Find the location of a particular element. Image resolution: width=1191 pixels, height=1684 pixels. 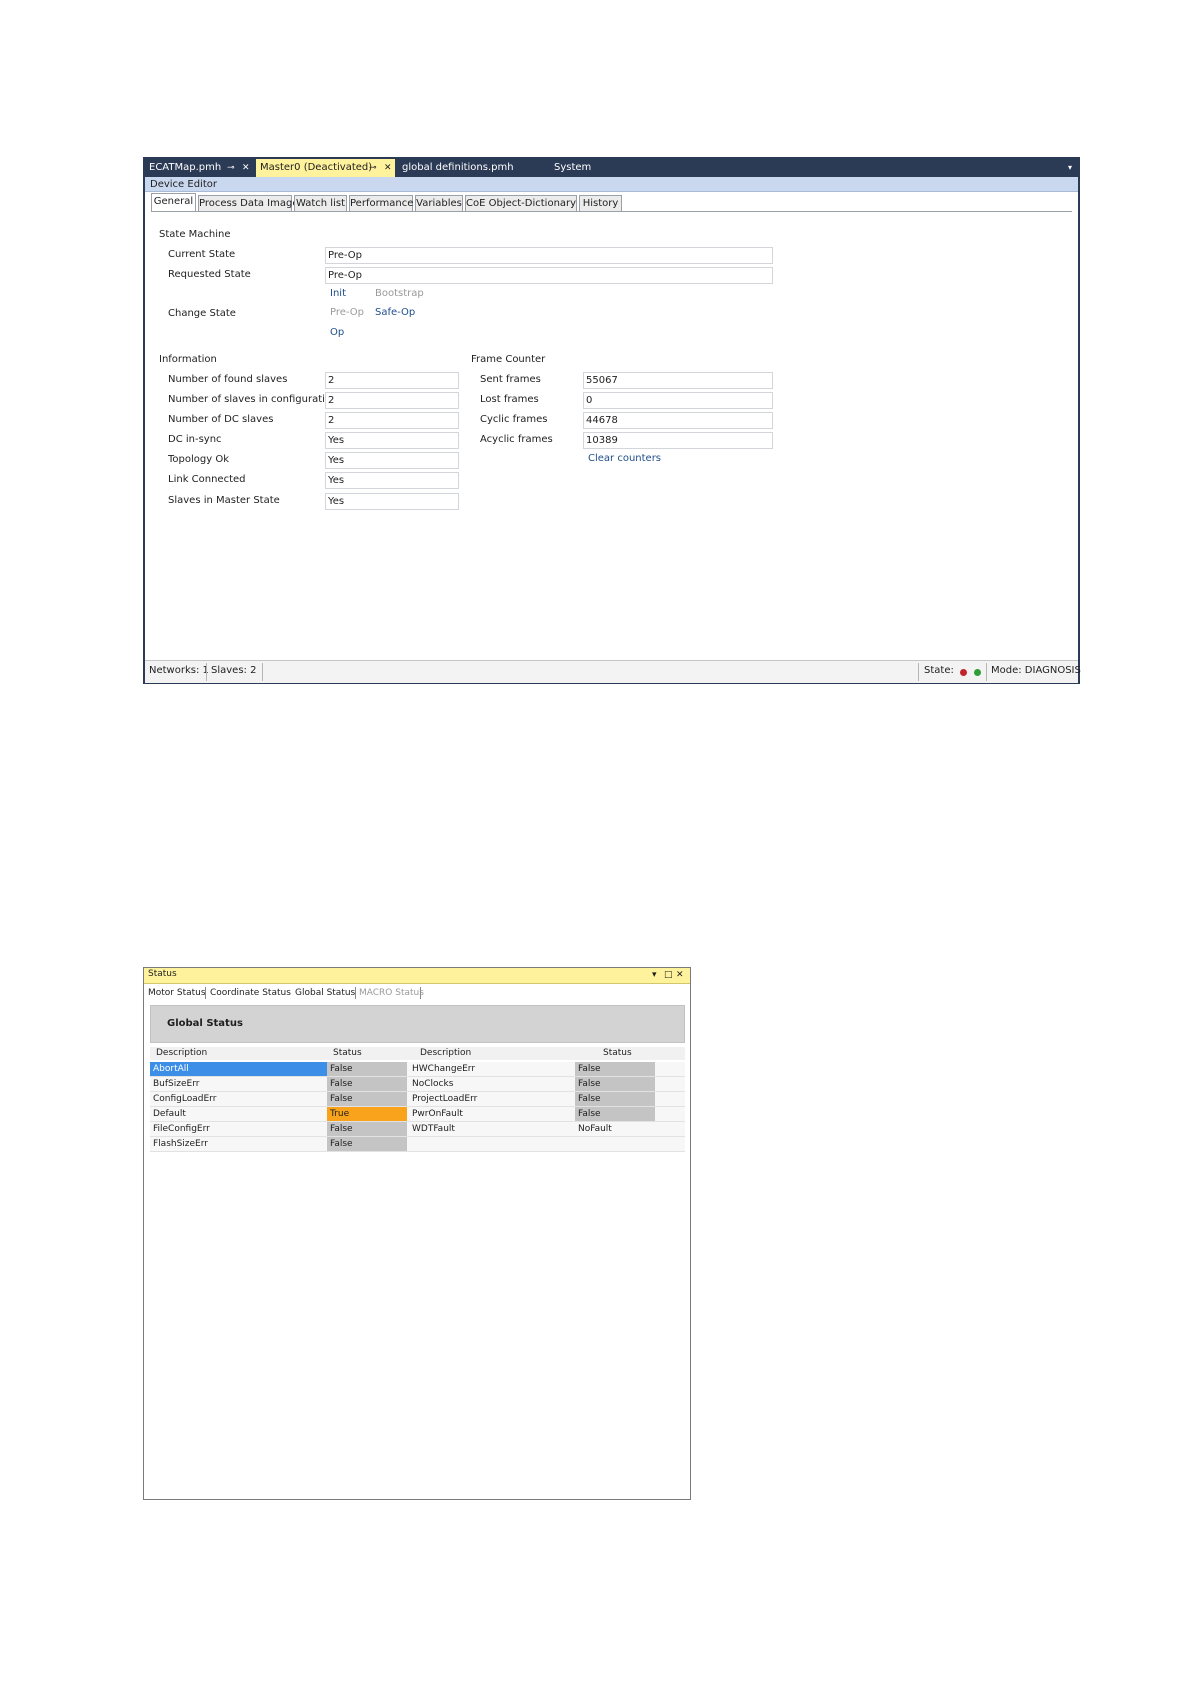

tab-coe-object-dictionary: CoE Object-Dictionary is located at coordinates (521, 203).